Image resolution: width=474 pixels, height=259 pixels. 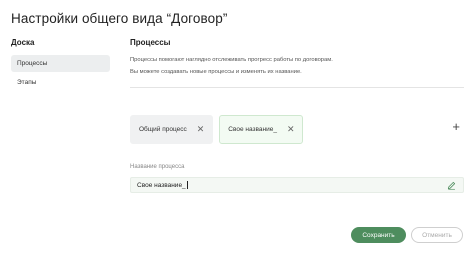 What do you see at coordinates (451, 185) in the screenshot?
I see `pencil-icon` at bounding box center [451, 185].